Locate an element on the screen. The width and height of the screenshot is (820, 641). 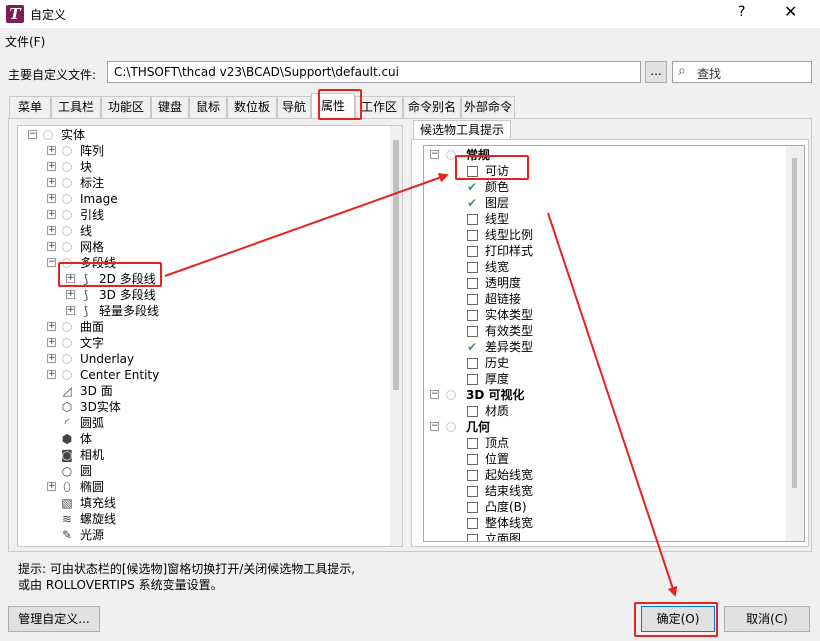
arrow-to-ok is located at coordinates (612, 404).